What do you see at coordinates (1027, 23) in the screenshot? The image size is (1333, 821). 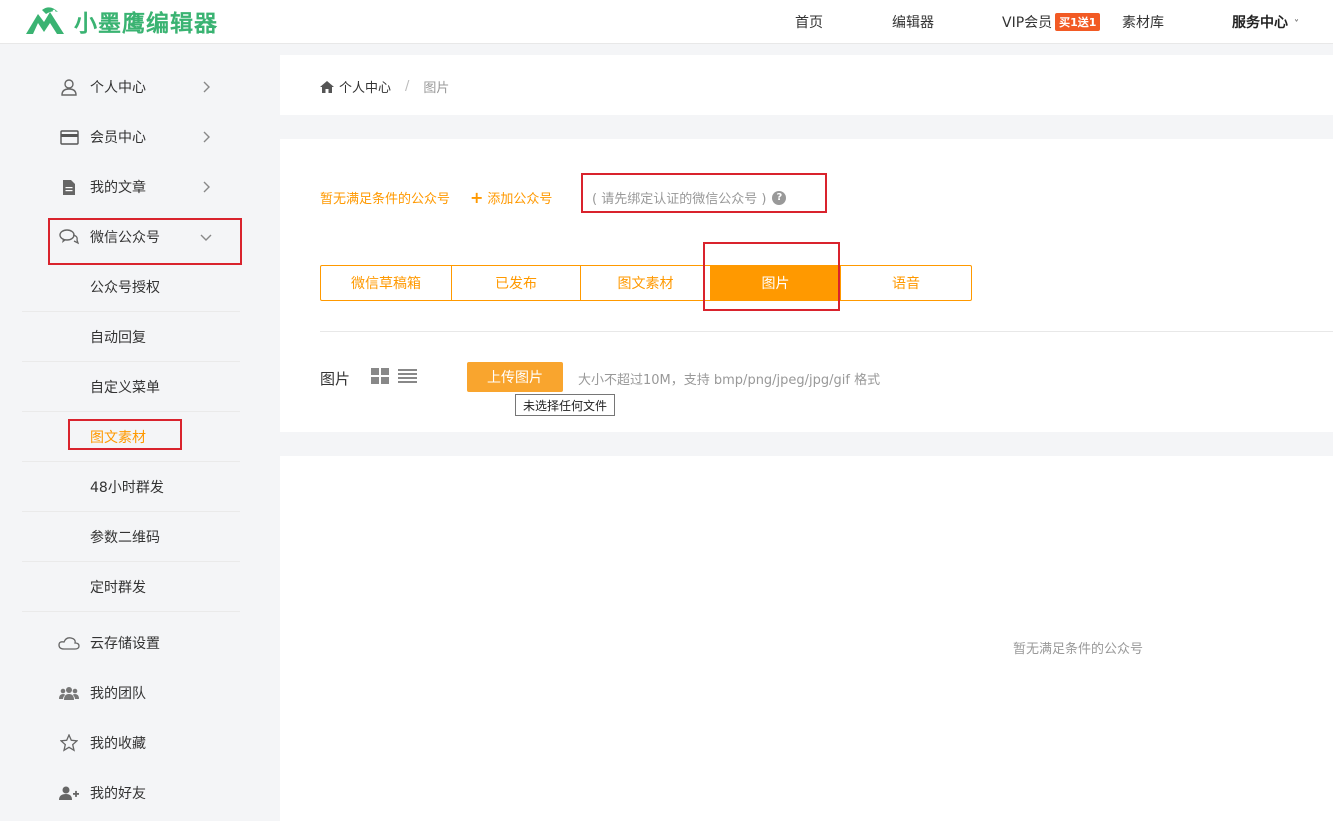 I see `nav-vip-label: VIP会员` at bounding box center [1027, 23].